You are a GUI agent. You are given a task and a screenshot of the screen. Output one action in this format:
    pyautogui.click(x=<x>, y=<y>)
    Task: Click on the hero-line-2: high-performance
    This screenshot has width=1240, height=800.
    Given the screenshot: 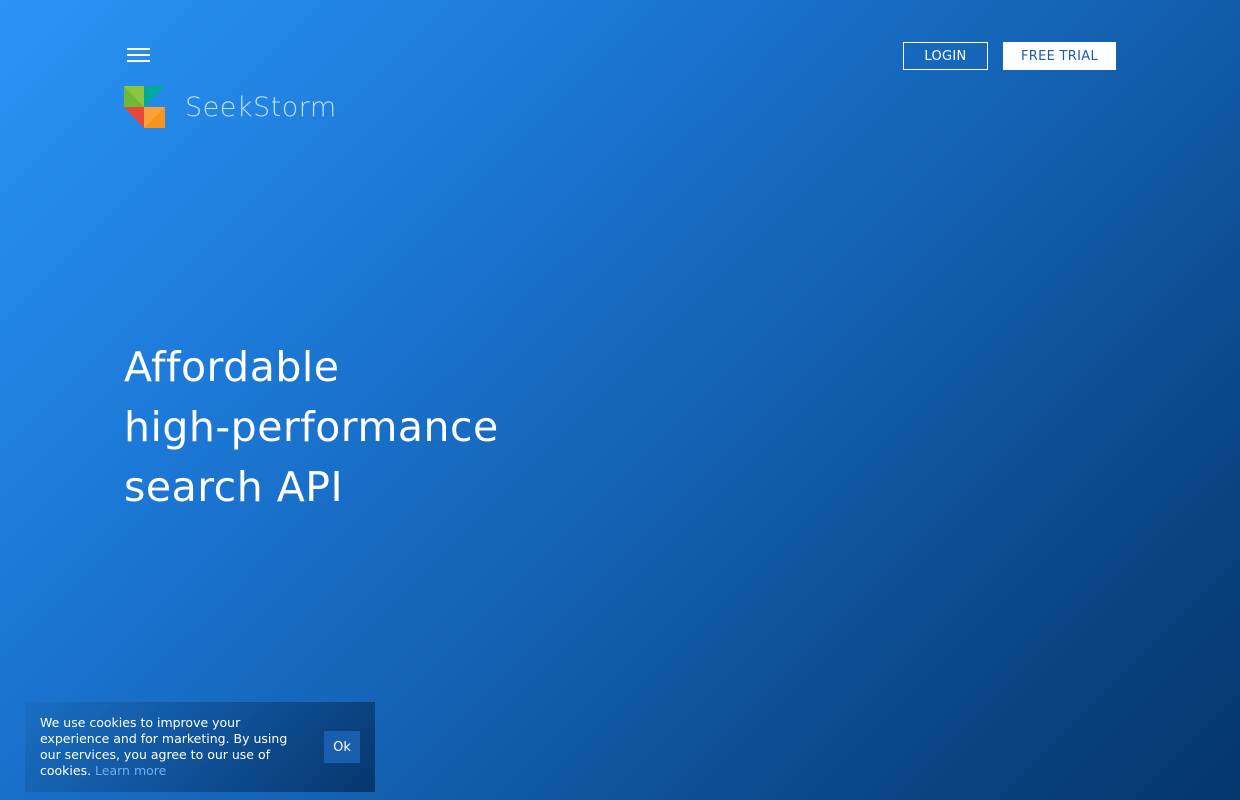 What is the action you would take?
    pyautogui.click(x=311, y=427)
    